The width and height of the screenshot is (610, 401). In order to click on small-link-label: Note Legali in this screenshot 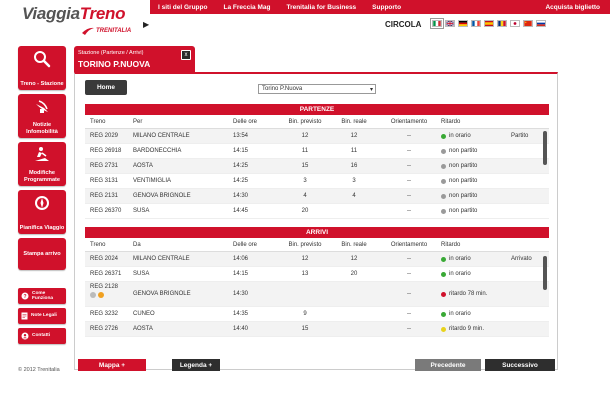, I will do `click(44, 316)`.